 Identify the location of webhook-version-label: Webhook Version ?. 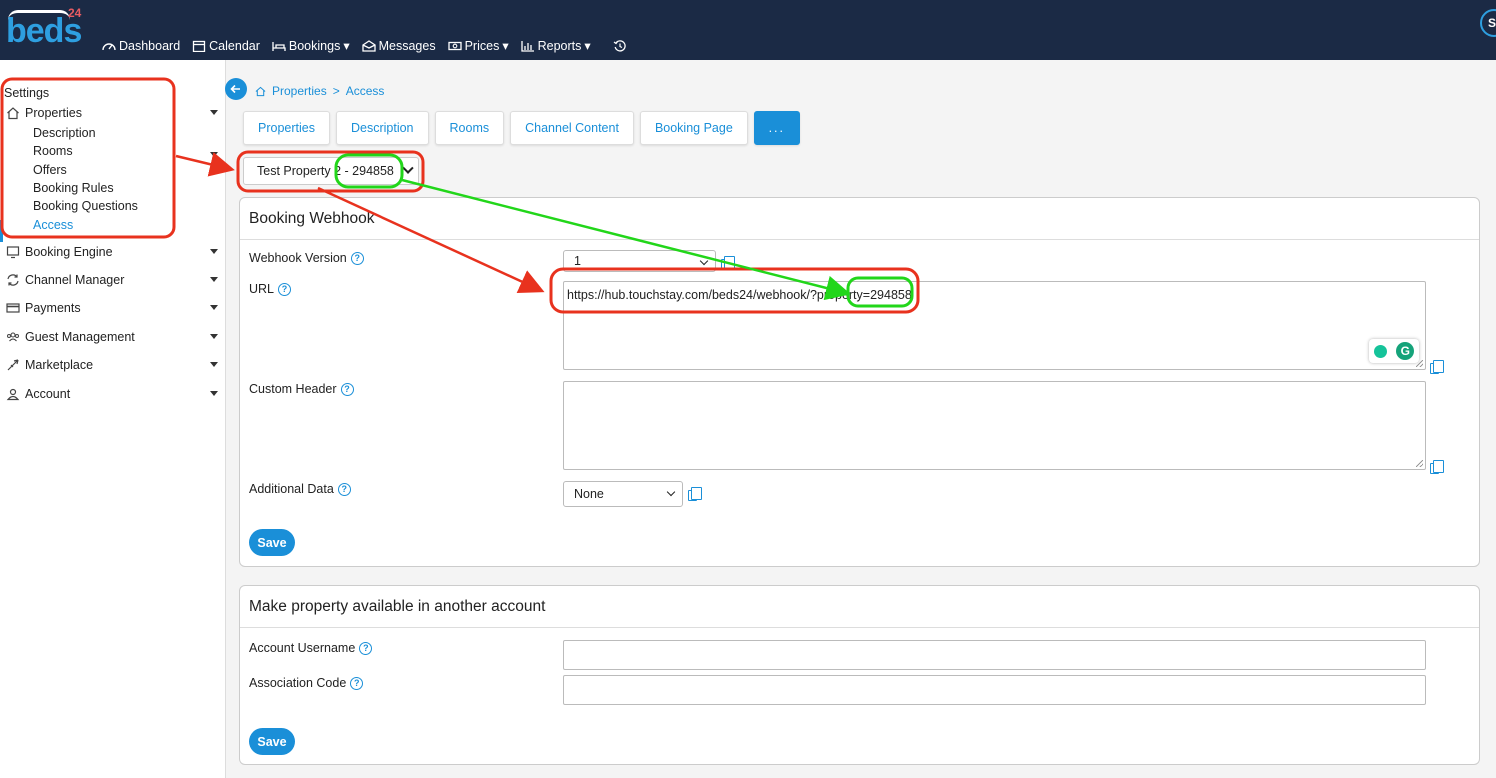
(306, 258).